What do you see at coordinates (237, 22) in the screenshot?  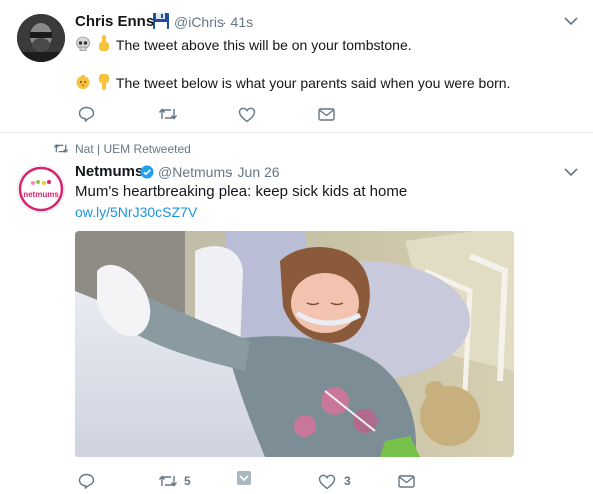 I see `tweet-time: · 41s` at bounding box center [237, 22].